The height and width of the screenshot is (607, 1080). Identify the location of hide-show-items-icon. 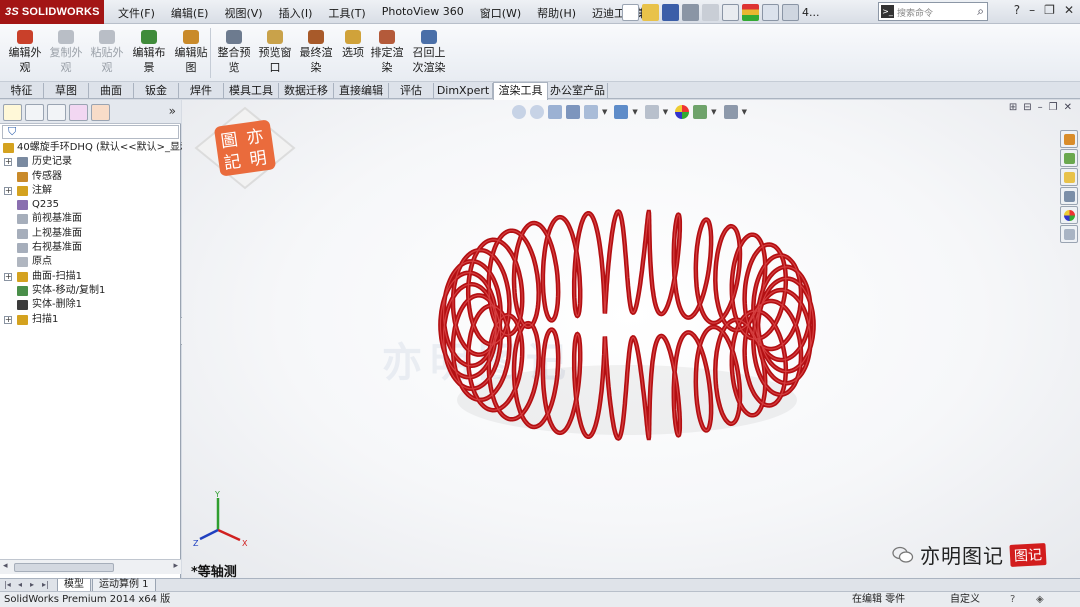
(651, 112).